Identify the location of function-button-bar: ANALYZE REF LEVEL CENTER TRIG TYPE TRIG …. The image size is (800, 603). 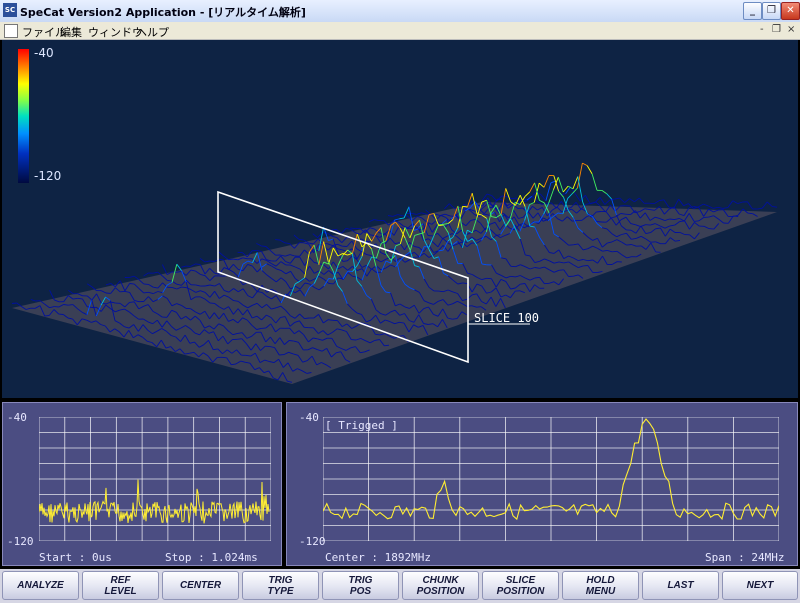
(400, 586).